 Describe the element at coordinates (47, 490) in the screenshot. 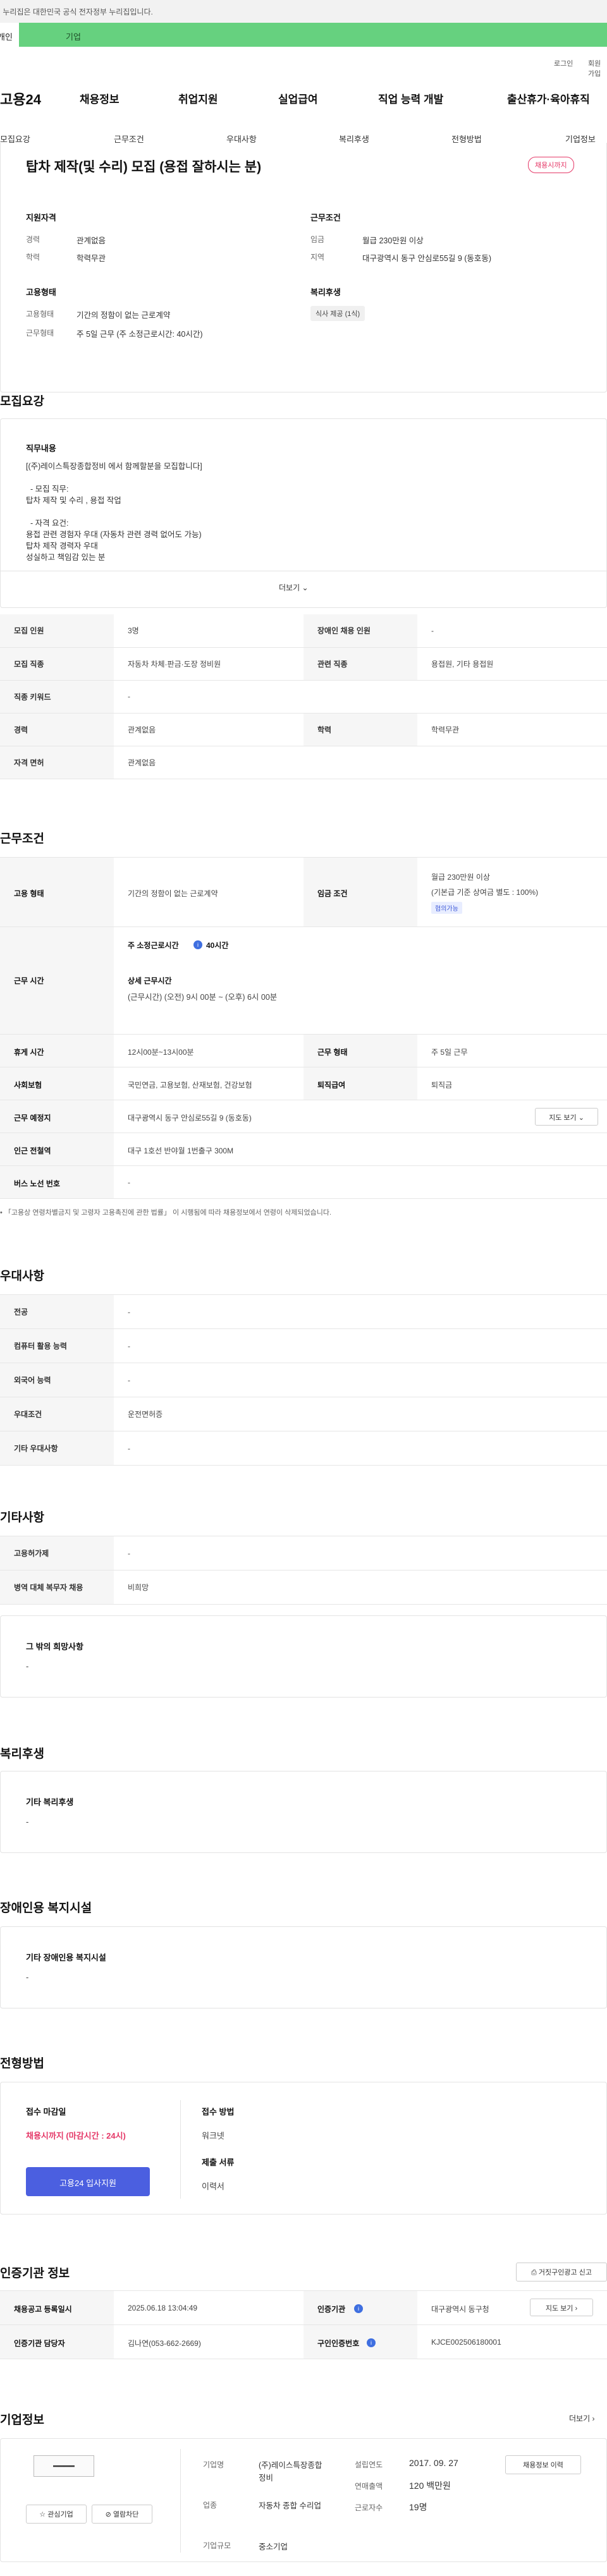

I see `duty-line: - 모집 직무:` at that location.